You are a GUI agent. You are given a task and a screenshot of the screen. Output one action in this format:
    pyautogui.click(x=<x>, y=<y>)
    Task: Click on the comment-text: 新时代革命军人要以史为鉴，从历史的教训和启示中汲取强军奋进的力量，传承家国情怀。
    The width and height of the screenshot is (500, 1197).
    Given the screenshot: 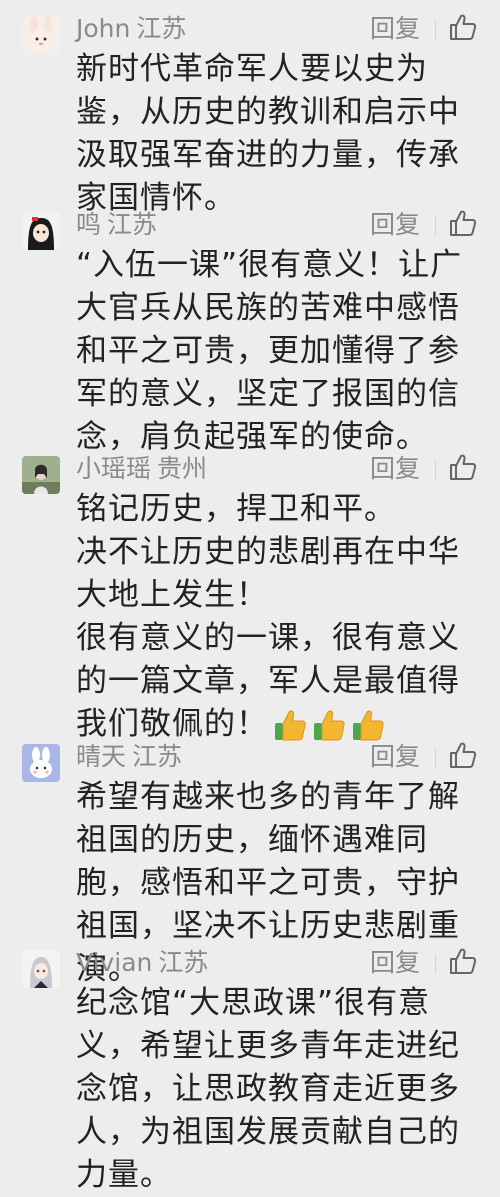 What is the action you would take?
    pyautogui.click(x=268, y=133)
    